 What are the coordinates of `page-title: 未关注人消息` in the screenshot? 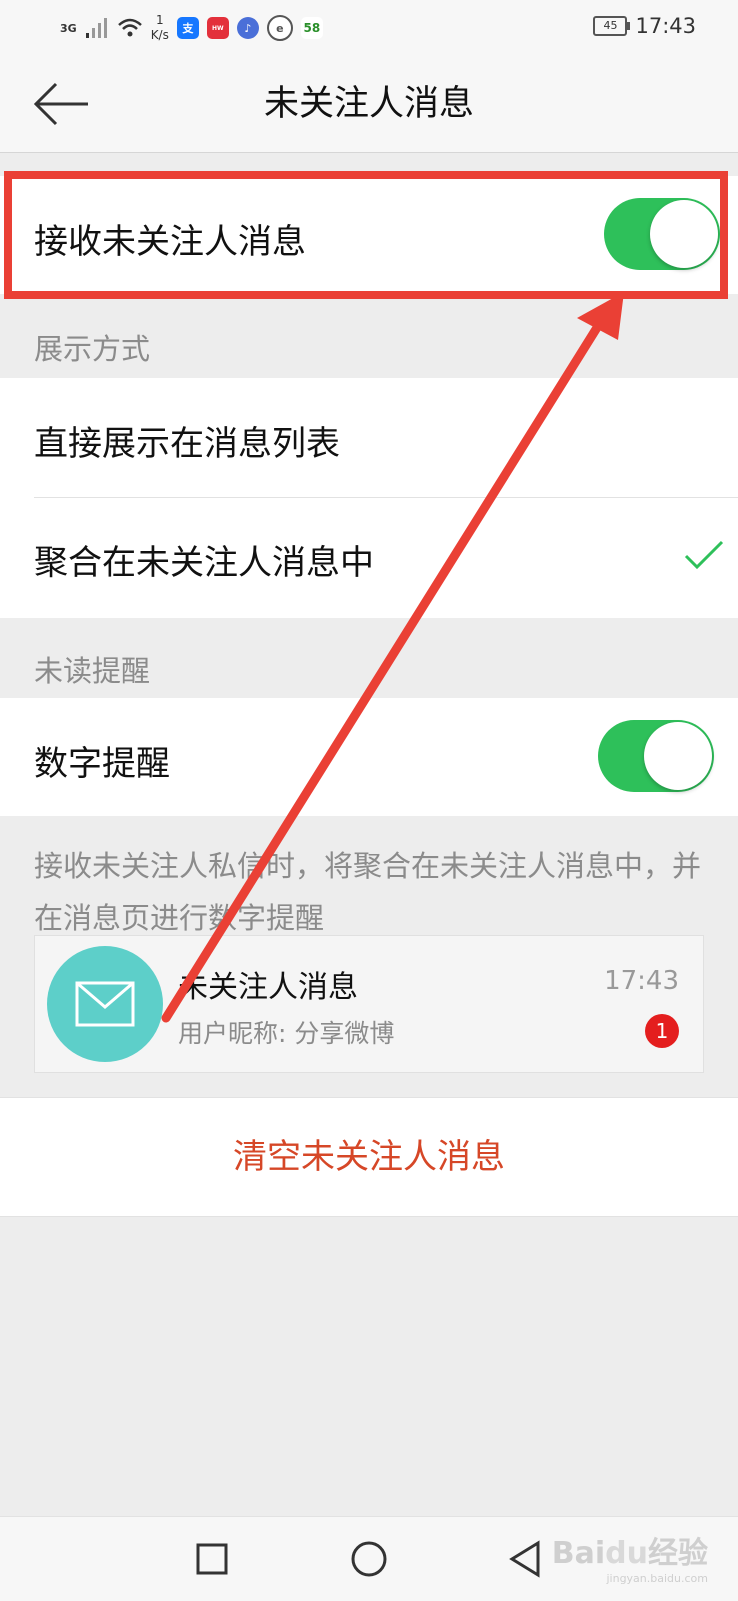 It's located at (368, 104).